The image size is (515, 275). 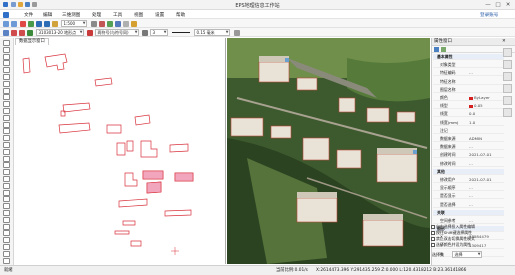 I want to click on draw-line-icon, so click(x=14, y=32).